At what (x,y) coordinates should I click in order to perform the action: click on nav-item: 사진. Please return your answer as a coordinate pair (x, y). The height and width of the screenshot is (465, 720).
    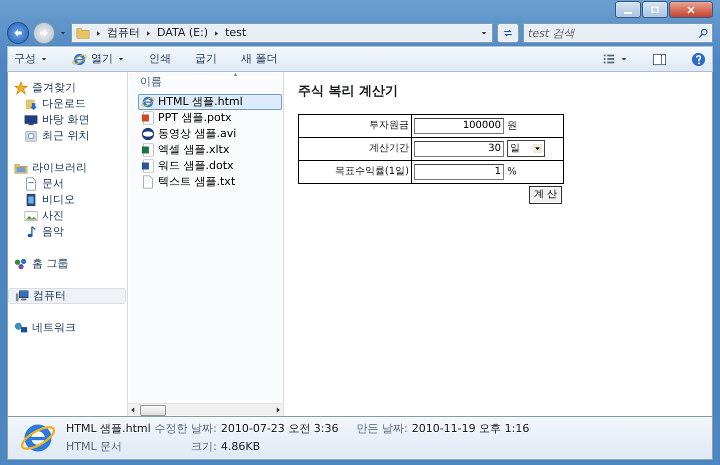
    Looking at the image, I should click on (67, 216).